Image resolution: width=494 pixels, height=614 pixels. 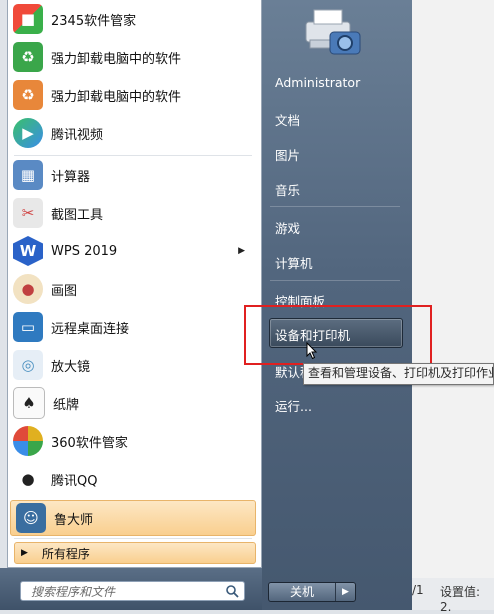 What do you see at coordinates (130, 289) in the screenshot?
I see `program-paint: ● 画图` at bounding box center [130, 289].